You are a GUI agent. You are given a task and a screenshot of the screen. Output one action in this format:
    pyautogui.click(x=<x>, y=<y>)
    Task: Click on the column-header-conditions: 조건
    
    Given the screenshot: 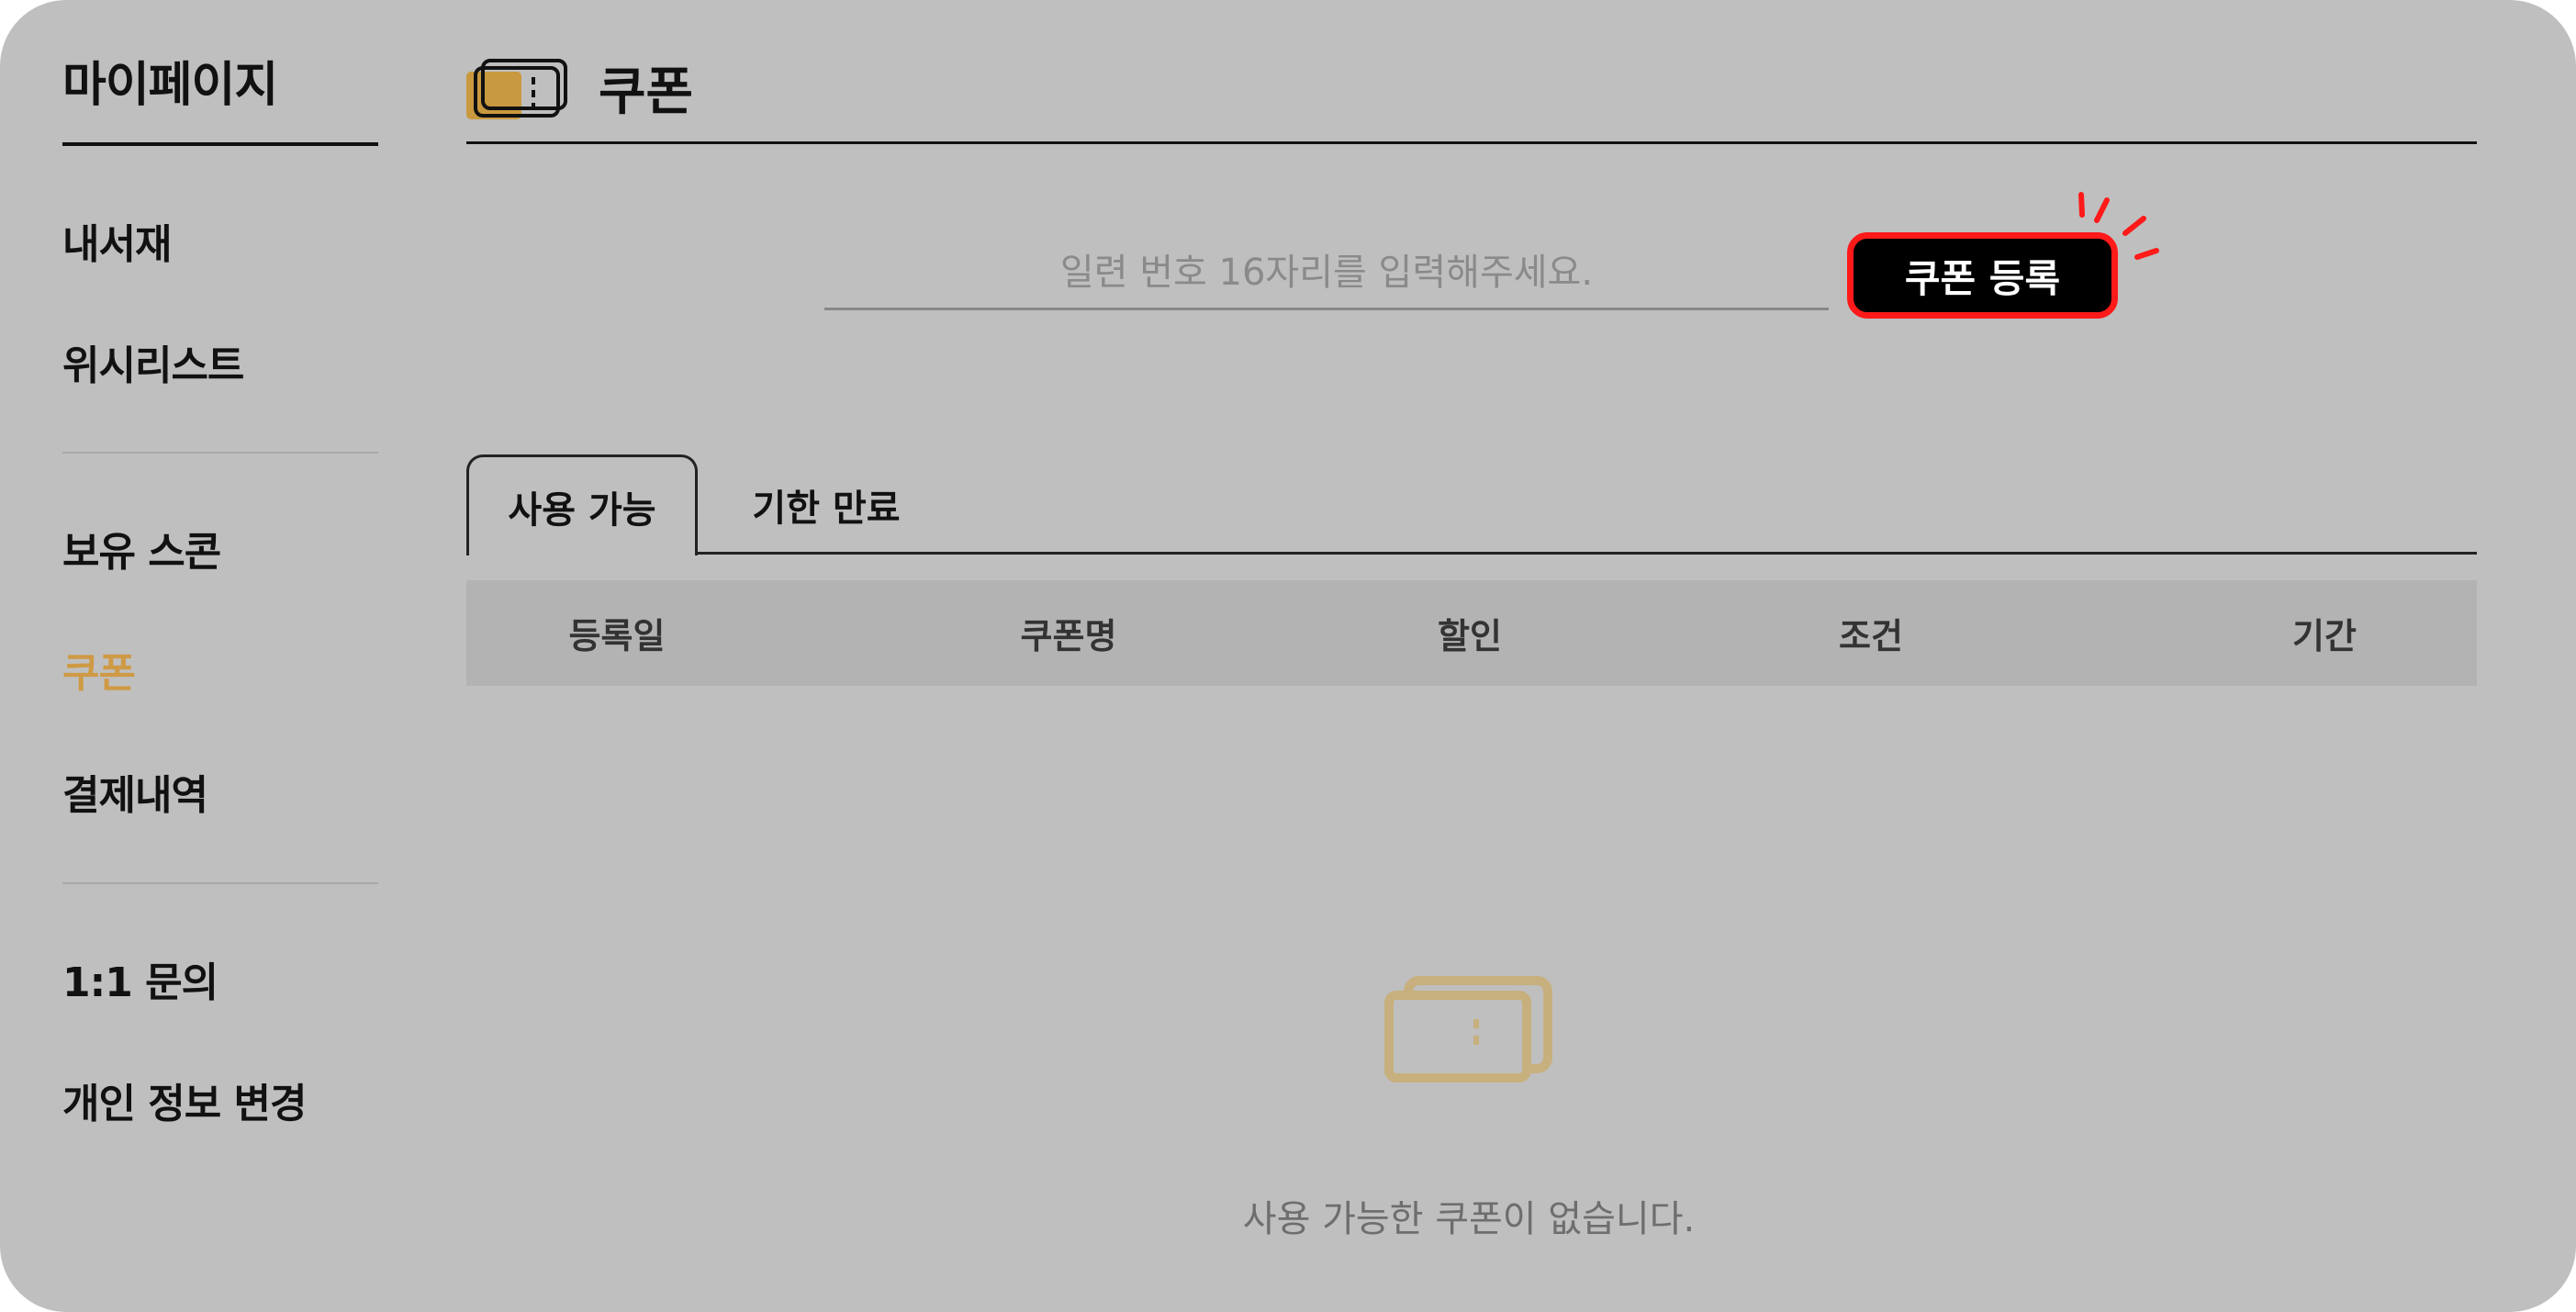 What is the action you would take?
    pyautogui.click(x=1871, y=636)
    